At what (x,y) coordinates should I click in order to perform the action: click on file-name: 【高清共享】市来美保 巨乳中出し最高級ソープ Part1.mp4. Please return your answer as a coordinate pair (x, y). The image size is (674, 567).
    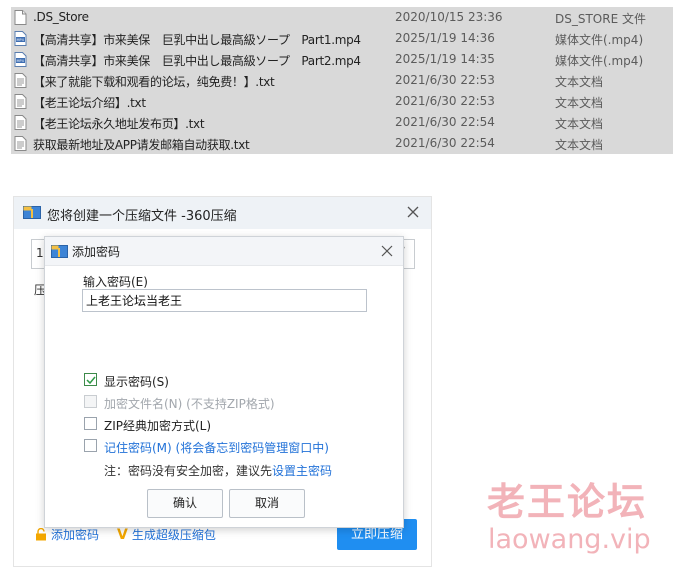
    Looking at the image, I should click on (197, 40).